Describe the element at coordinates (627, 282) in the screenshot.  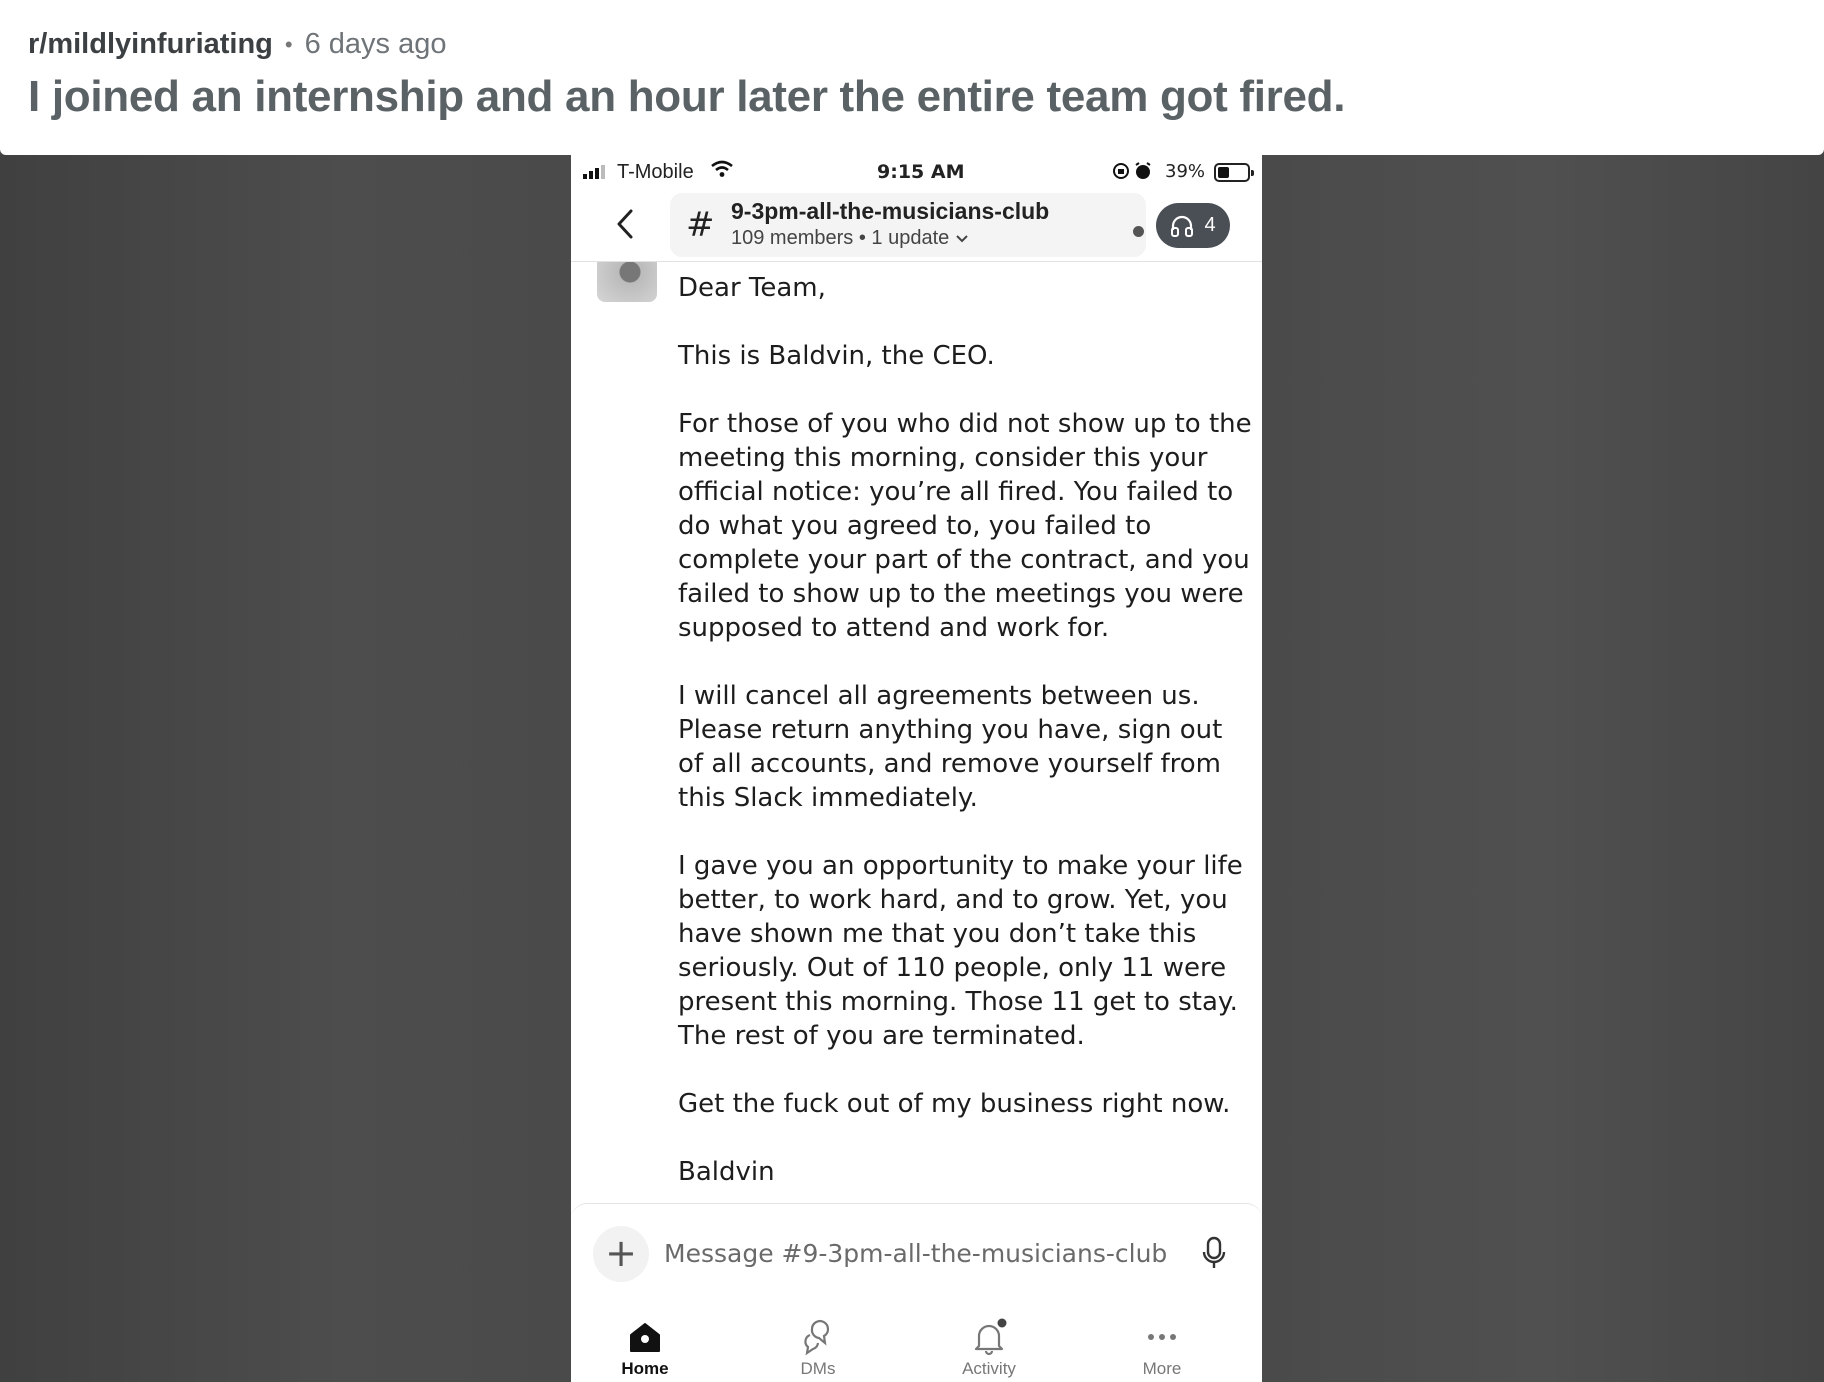
I see `avatar` at that location.